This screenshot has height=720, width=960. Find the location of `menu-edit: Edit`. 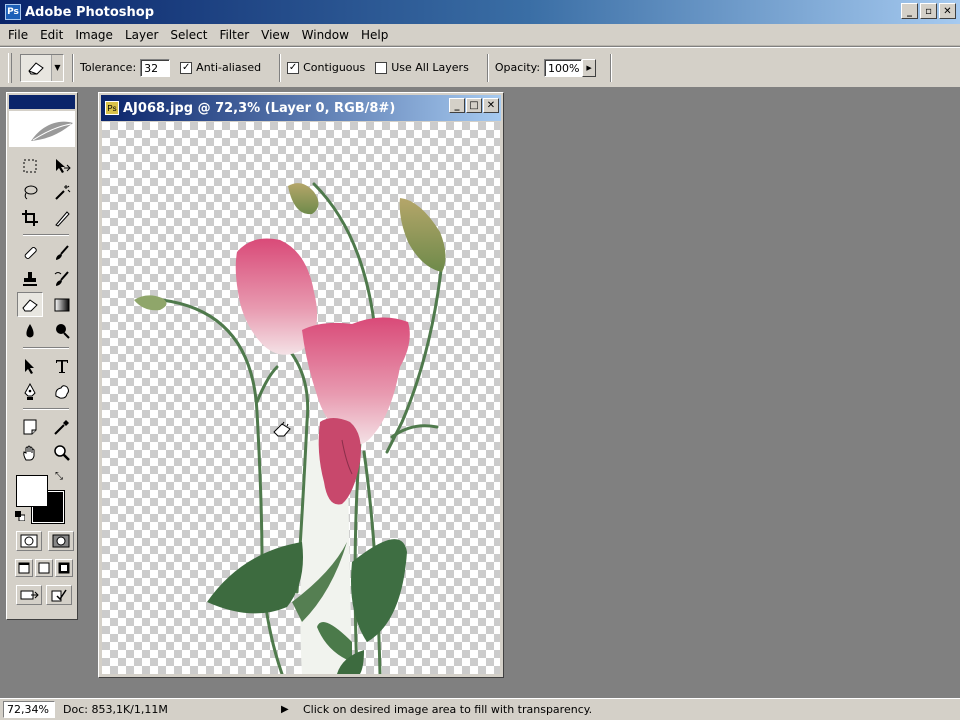

menu-edit: Edit is located at coordinates (51, 35).